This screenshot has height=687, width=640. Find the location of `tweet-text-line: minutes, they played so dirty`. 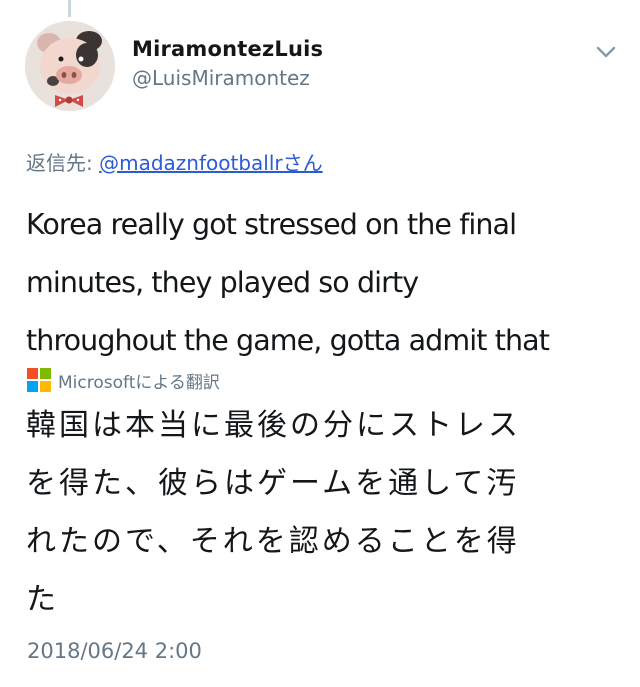

tweet-text-line: minutes, they played so dirty is located at coordinates (222, 282).